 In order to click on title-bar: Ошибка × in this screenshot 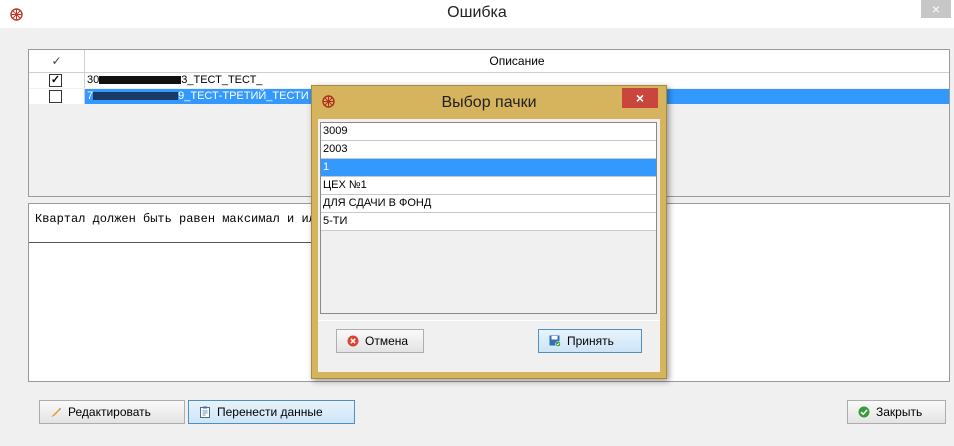, I will do `click(477, 14)`.